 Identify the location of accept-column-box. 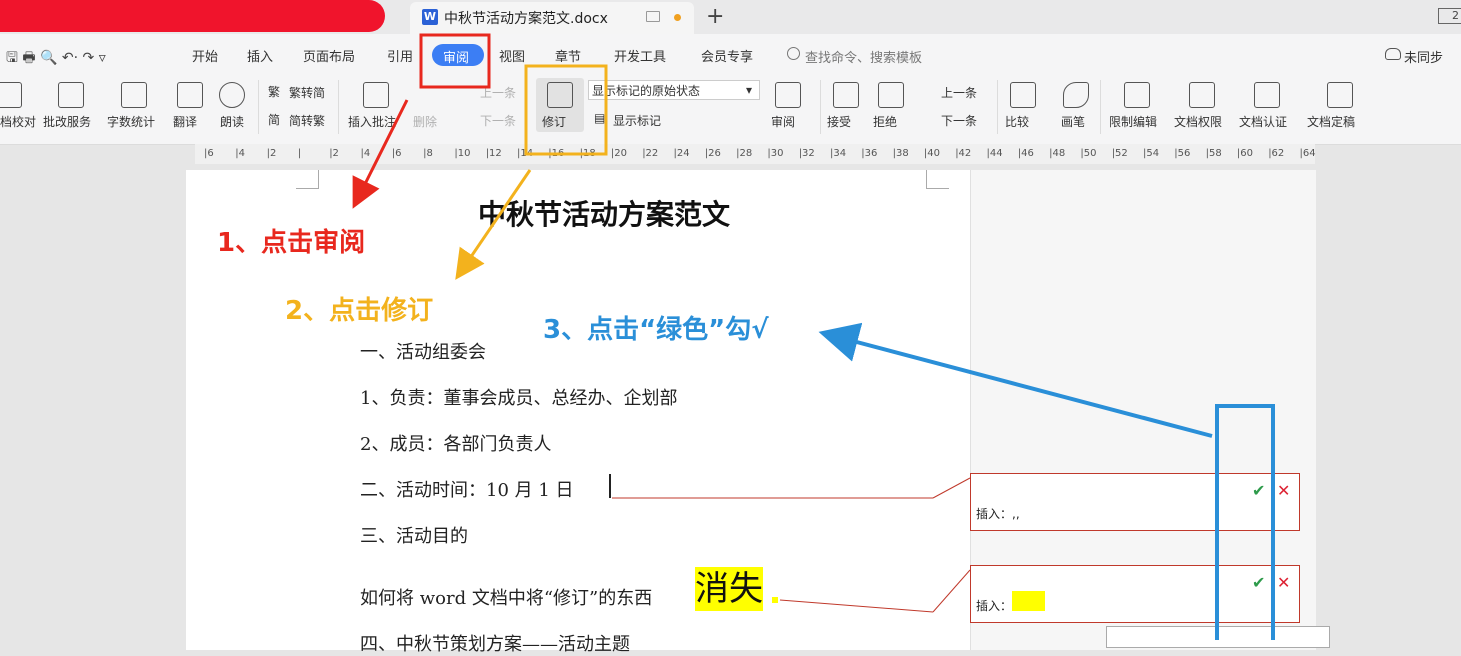
(1245, 522).